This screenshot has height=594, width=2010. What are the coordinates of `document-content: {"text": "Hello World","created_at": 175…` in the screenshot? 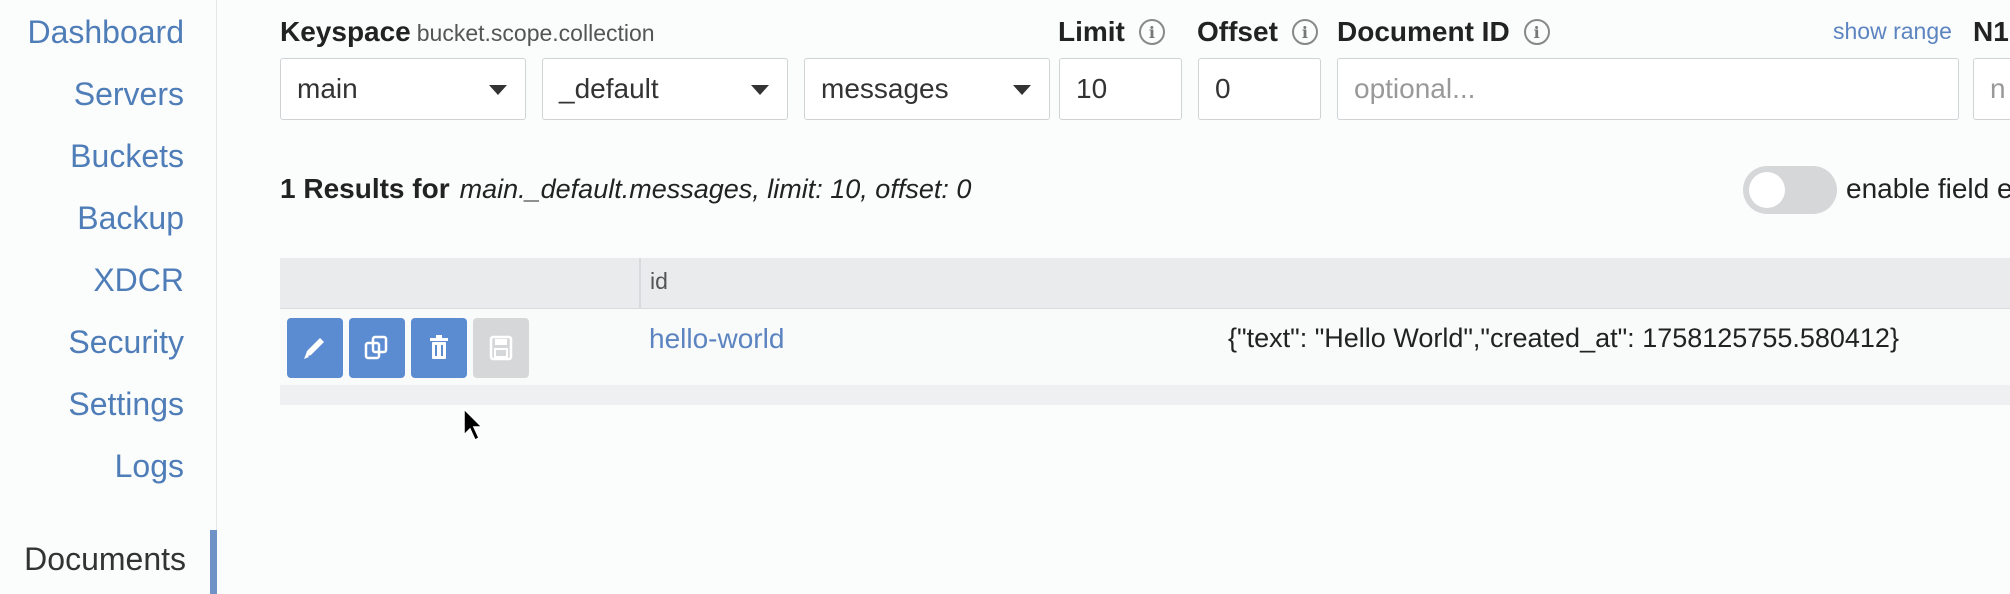 It's located at (1563, 338).